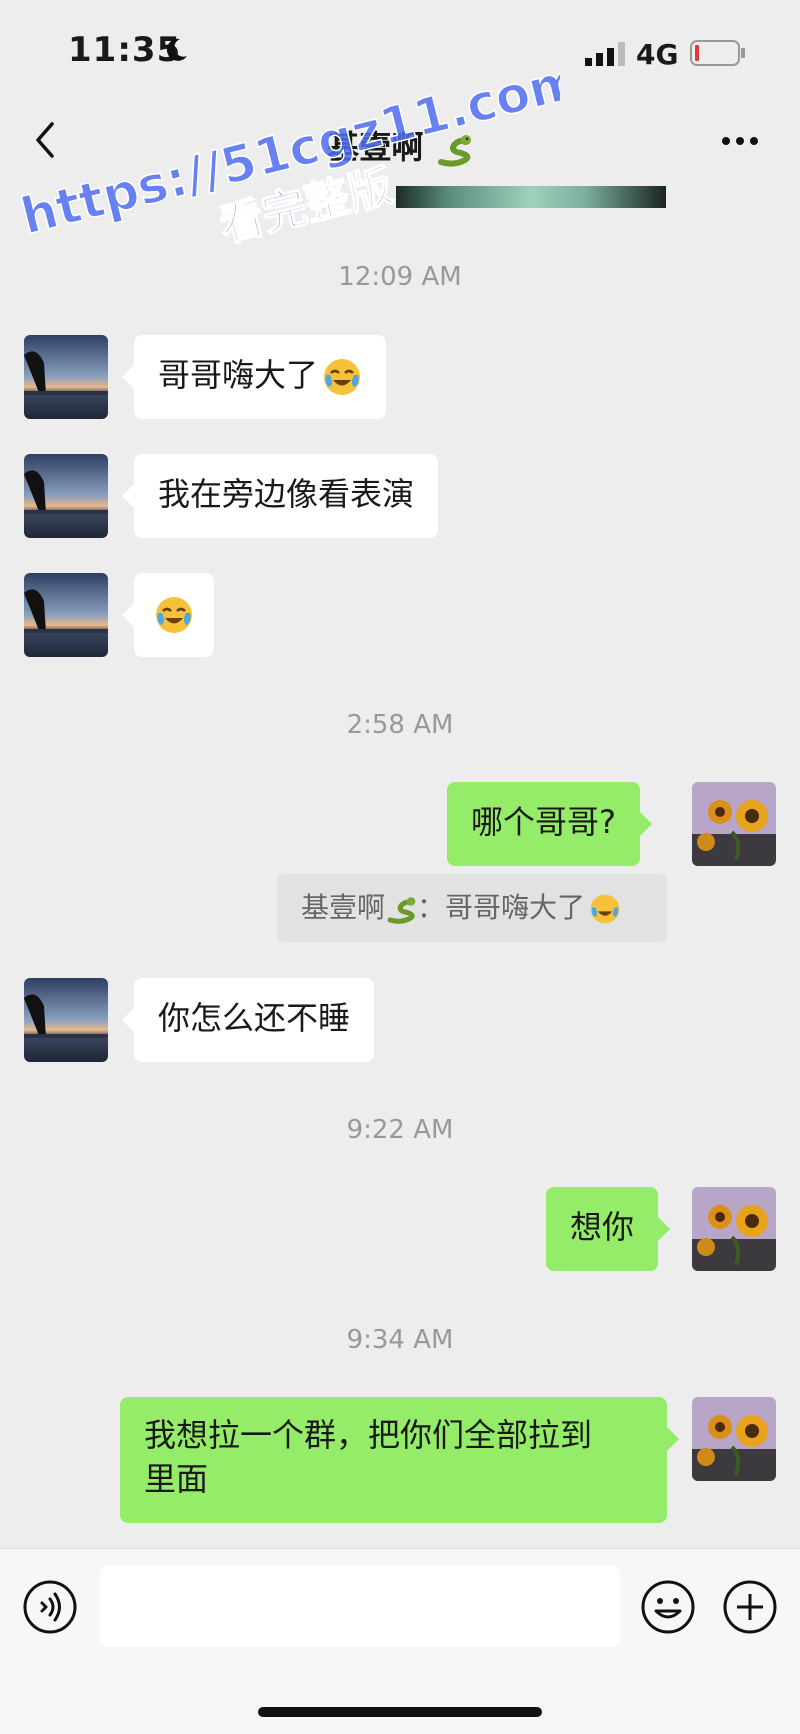 The image size is (800, 1734). Describe the element at coordinates (375, 147) in the screenshot. I see `chat-title-text: 基壹啊` at that location.